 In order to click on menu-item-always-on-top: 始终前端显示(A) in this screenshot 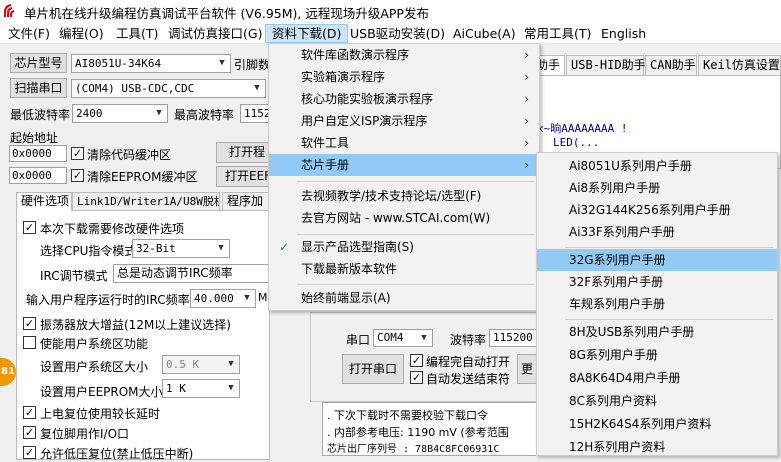, I will do `click(404, 298)`.